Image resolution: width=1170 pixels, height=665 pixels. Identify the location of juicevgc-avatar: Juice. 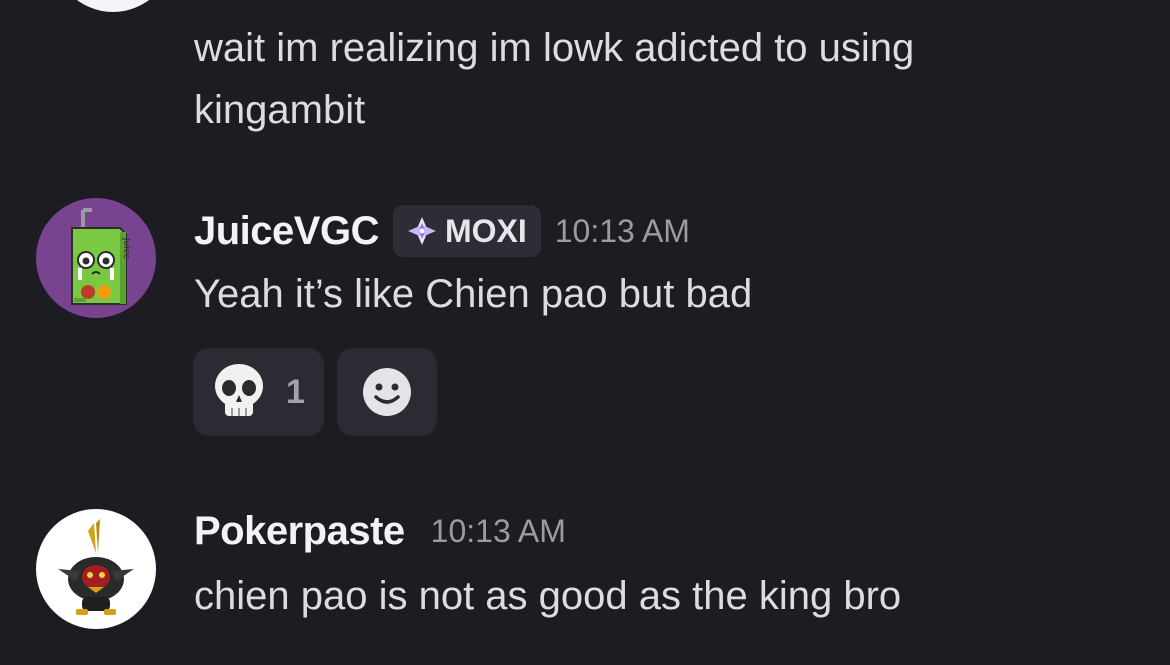
(96, 258).